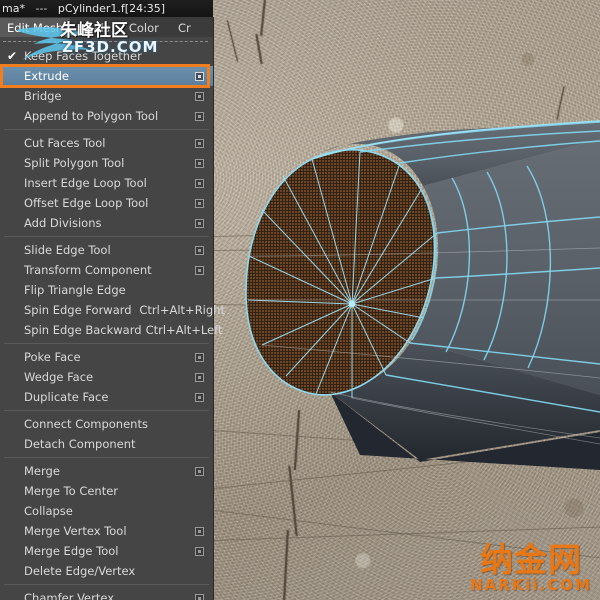 The image size is (600, 600). I want to click on menu-item-flip-triangle-edge: Flip Triangle Edge, so click(106, 290).